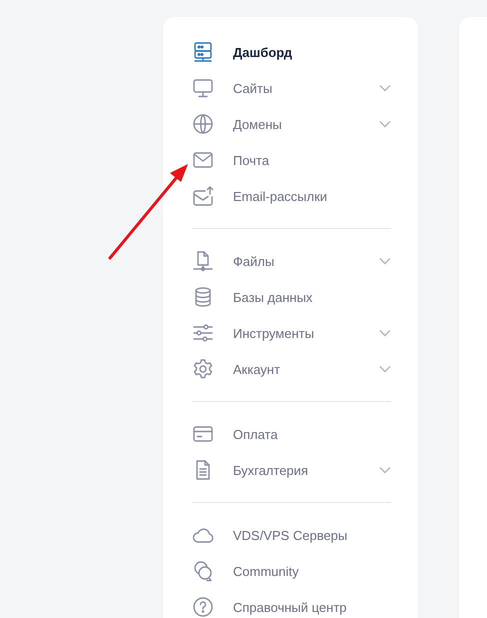  What do you see at coordinates (291, 369) in the screenshot?
I see `sidebar-item: Аккаунт` at bounding box center [291, 369].